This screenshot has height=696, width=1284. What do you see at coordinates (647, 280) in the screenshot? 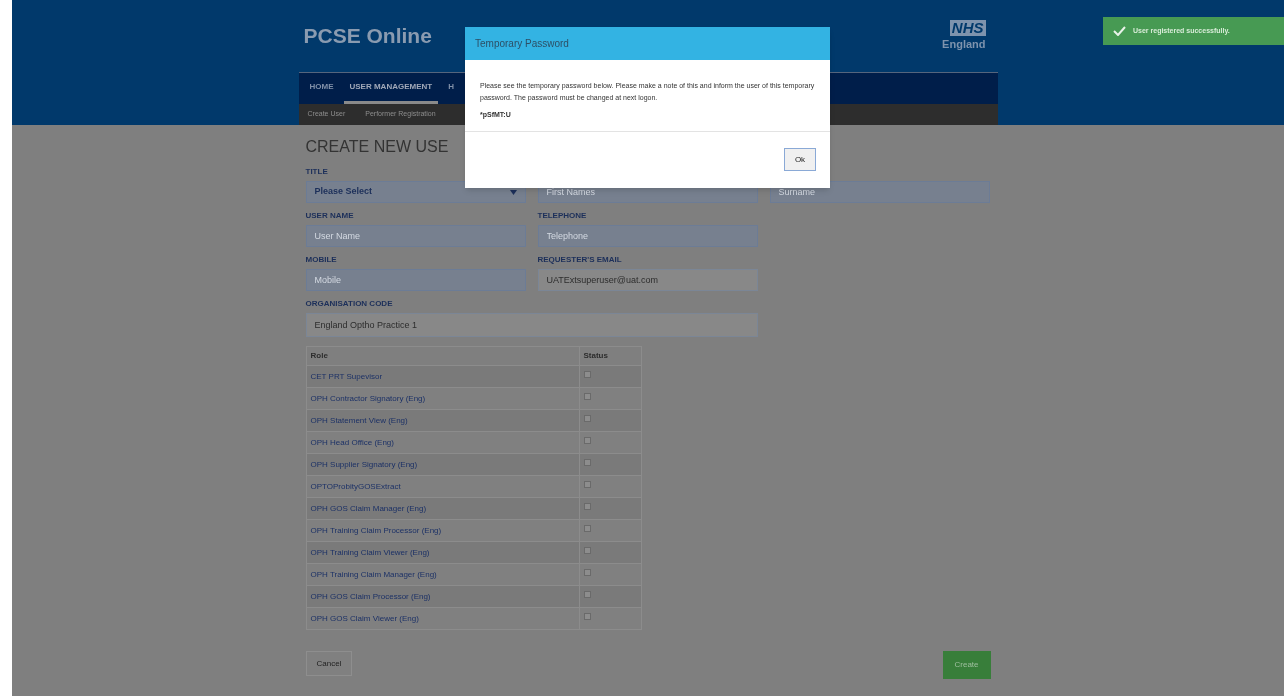
I see `input-field: UATExtsuperuser@uat.com` at bounding box center [647, 280].